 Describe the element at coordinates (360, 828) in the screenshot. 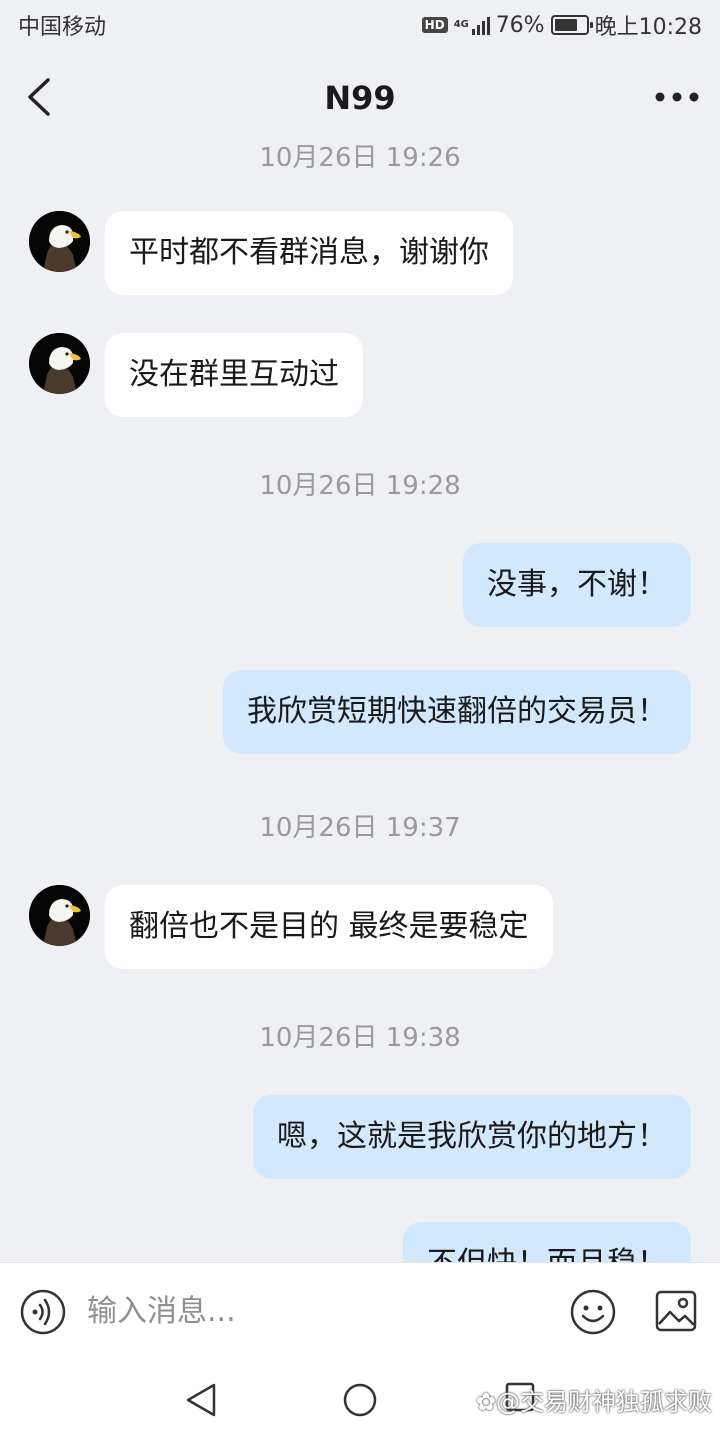

I see `timestamp: 10月26日 19:37` at that location.